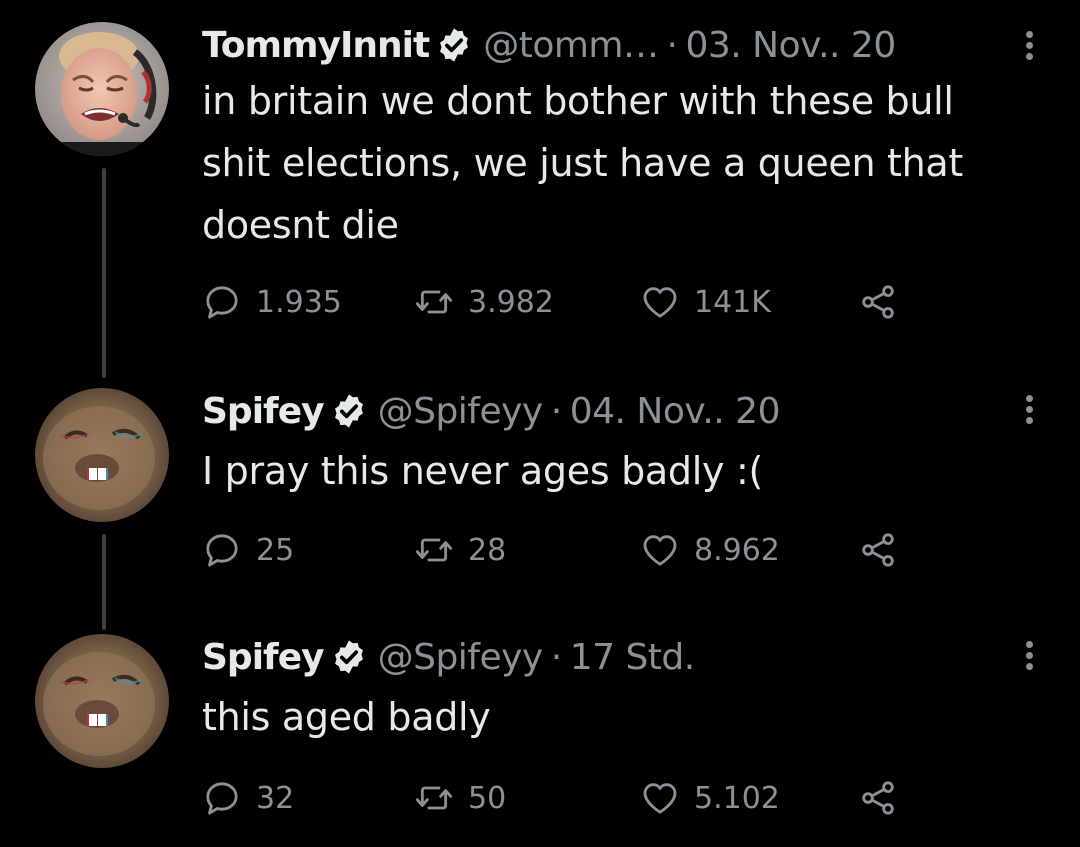  Describe the element at coordinates (346, 717) in the screenshot. I see `tweet-text: this aged badly` at that location.